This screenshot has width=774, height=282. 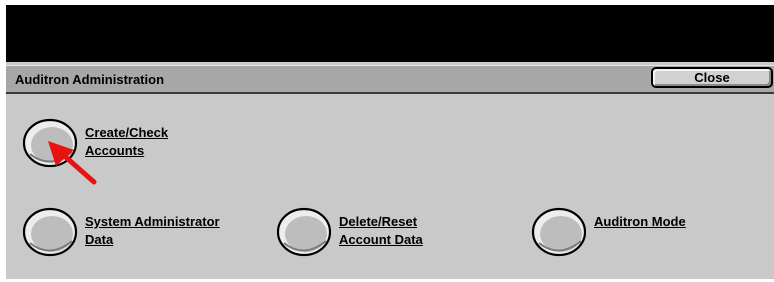 What do you see at coordinates (90, 79) in the screenshot?
I see `window-title: Auditron Administration` at bounding box center [90, 79].